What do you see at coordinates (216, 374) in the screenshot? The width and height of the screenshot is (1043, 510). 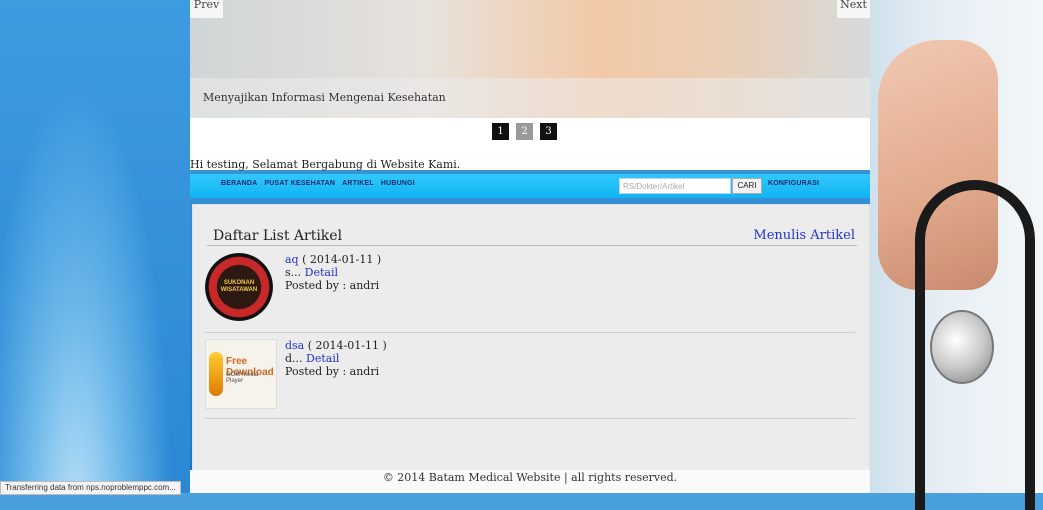 I see `disc-graphic` at bounding box center [216, 374].